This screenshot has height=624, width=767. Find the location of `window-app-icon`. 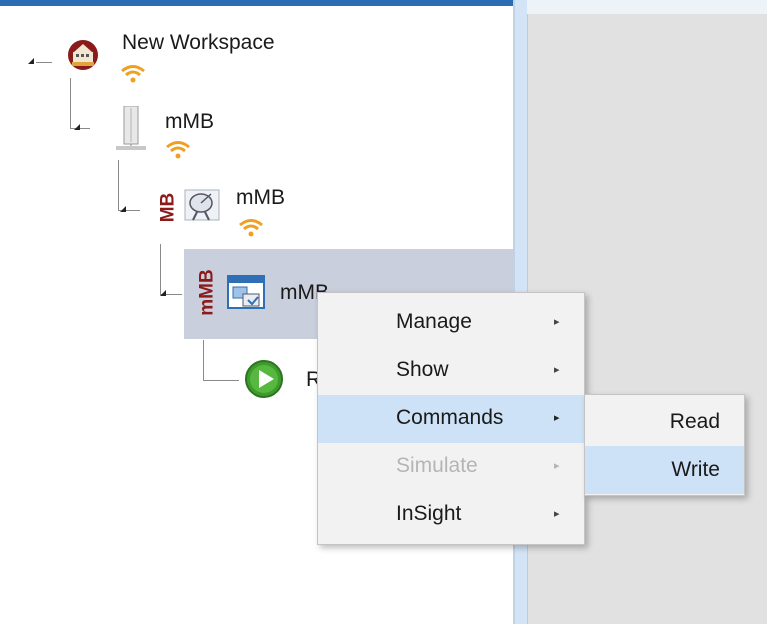

window-app-icon is located at coordinates (247, 296).